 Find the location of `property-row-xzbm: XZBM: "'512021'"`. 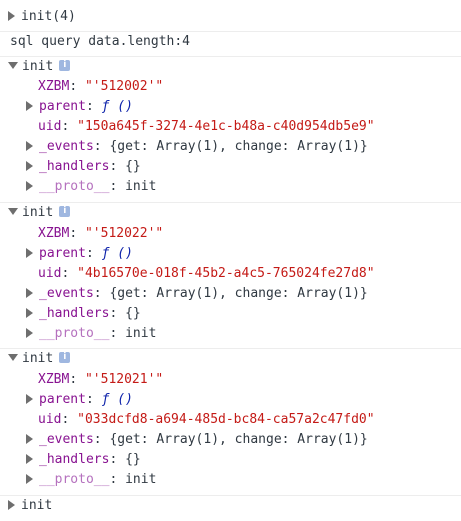

property-row-xzbm: XZBM: "'512021'" is located at coordinates (101, 379).